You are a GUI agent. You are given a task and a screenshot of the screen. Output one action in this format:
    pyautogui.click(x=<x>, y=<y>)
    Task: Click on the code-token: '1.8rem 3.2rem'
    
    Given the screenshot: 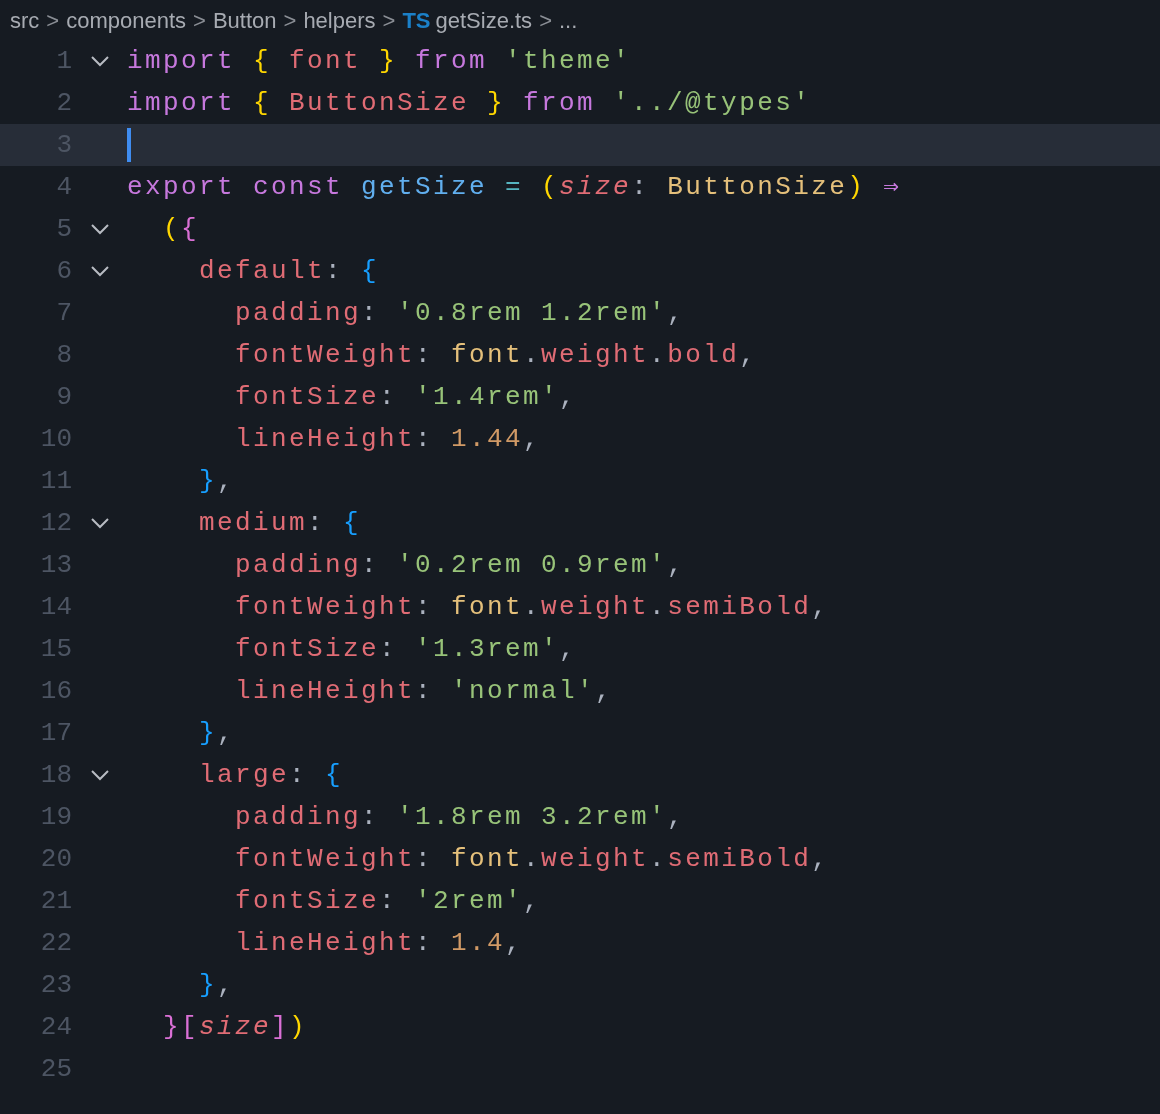 What is the action you would take?
    pyautogui.click(x=532, y=817)
    